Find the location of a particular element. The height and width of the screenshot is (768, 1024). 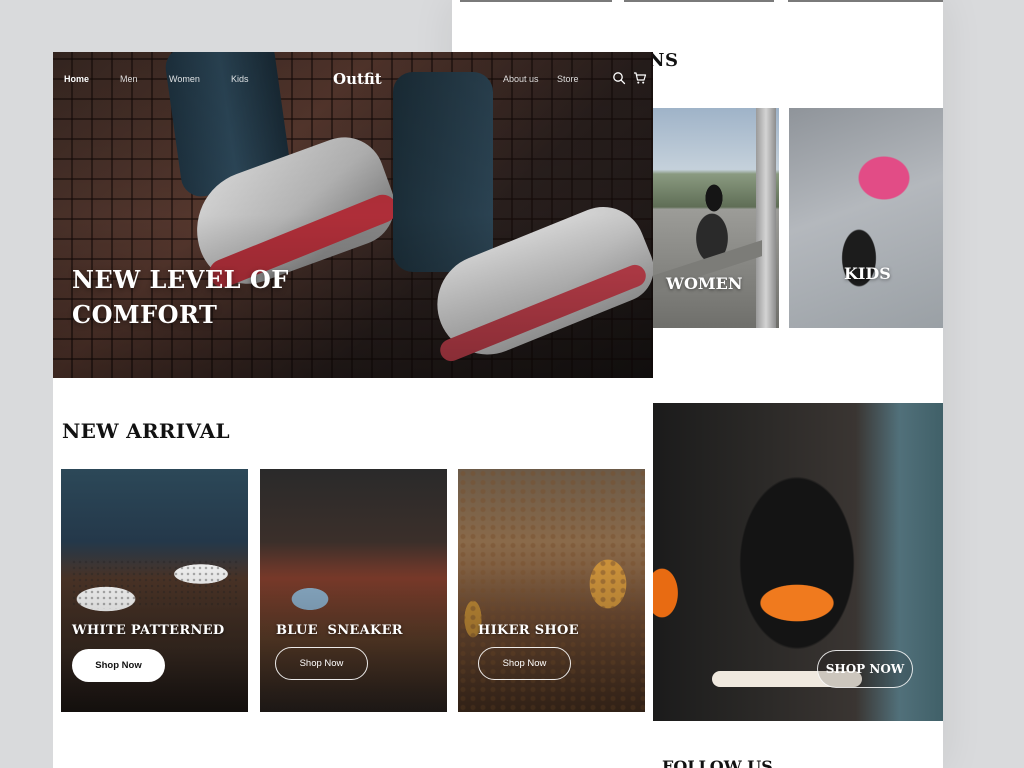

product-name: HIKER SHOE is located at coordinates (528, 630).